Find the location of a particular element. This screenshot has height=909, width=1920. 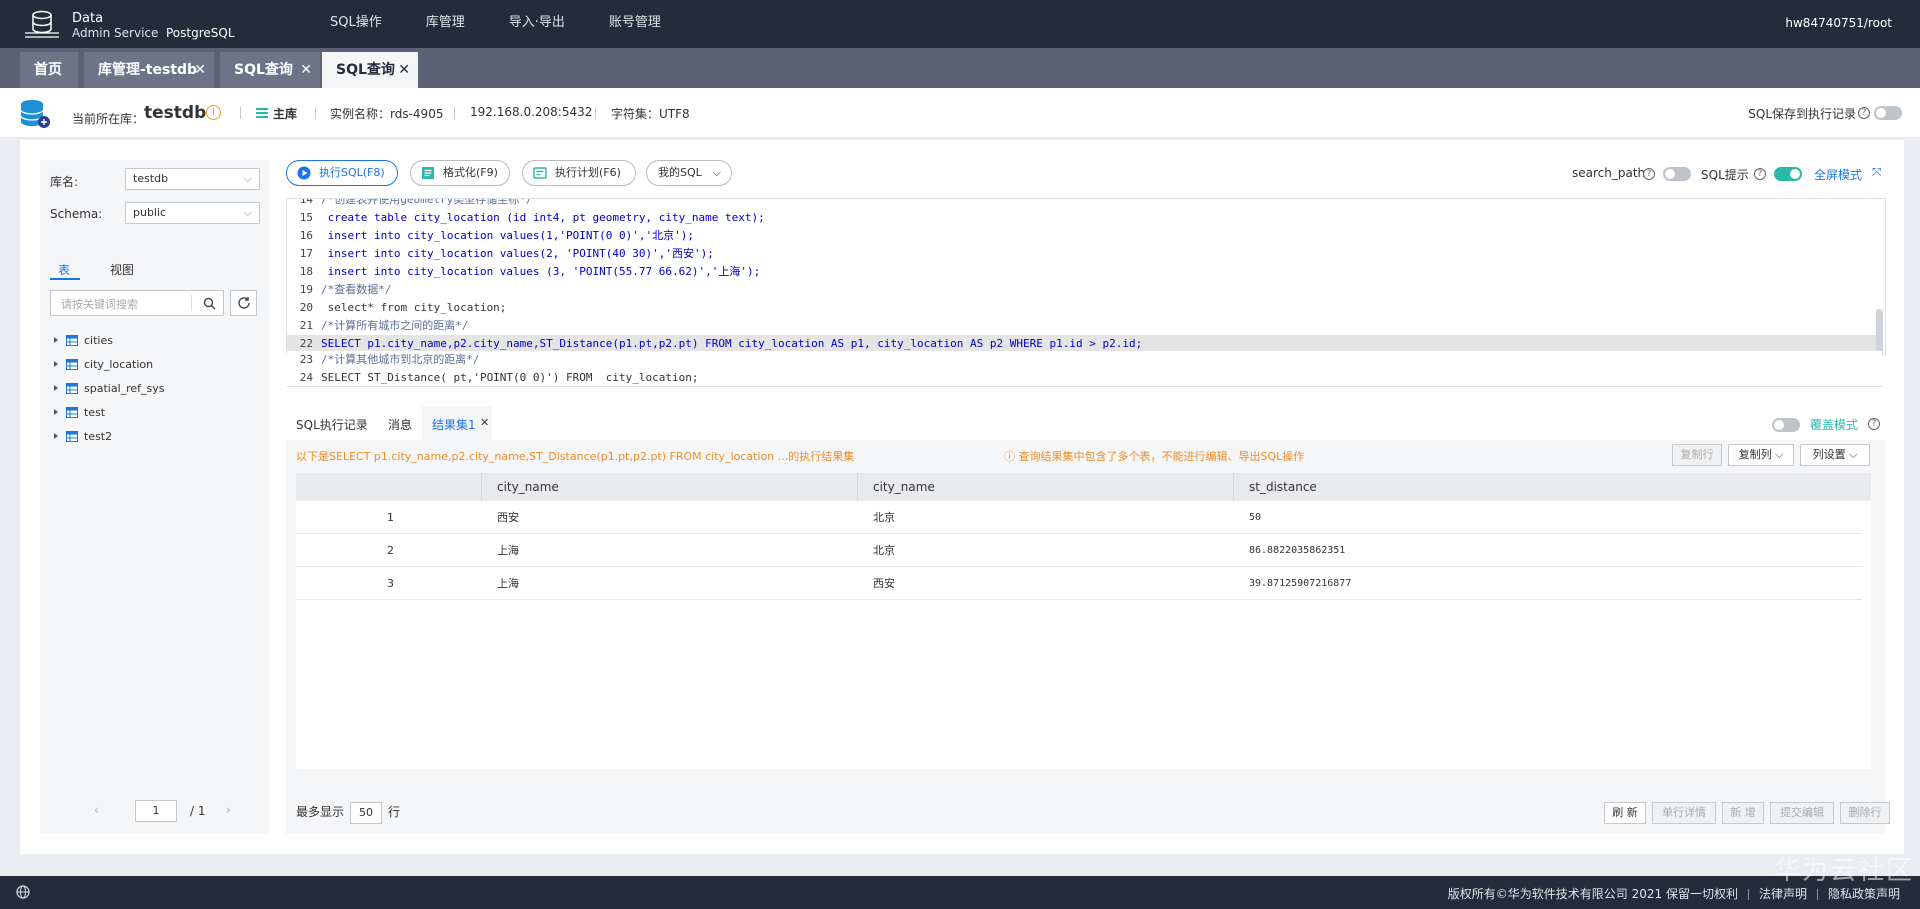

cell-city-name-2: 西安 is located at coordinates (884, 583).